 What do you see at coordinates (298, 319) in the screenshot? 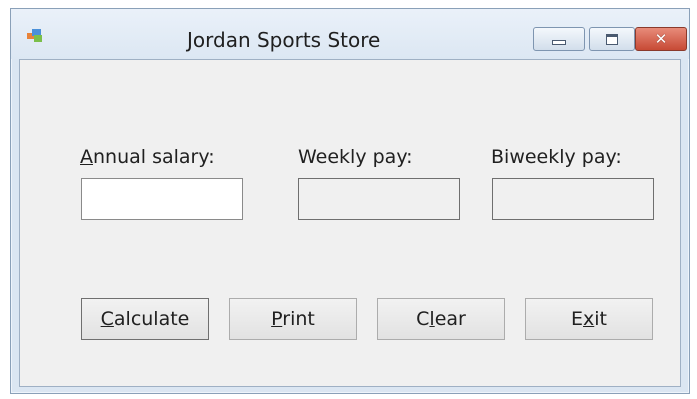
I see `print-label-rest: rint` at bounding box center [298, 319].